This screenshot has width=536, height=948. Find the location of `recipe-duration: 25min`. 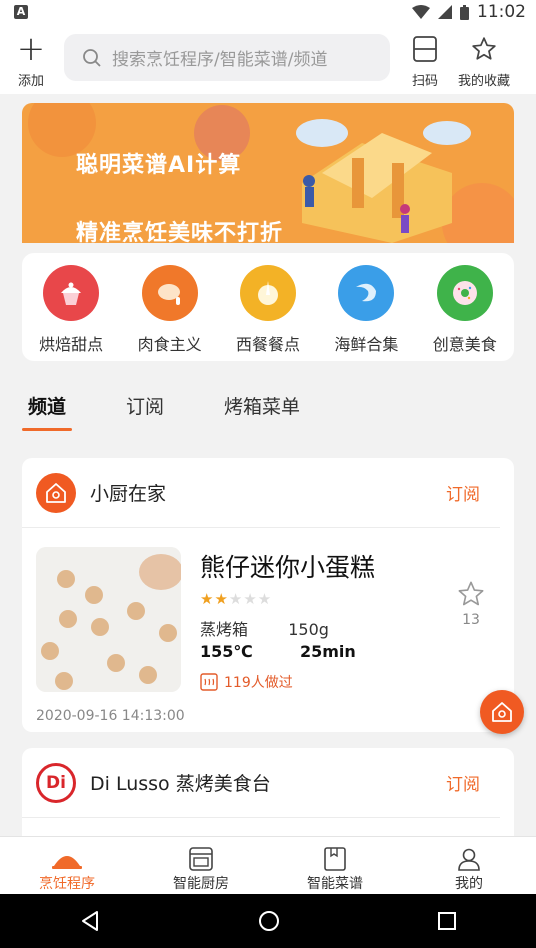

recipe-duration: 25min is located at coordinates (327, 651).